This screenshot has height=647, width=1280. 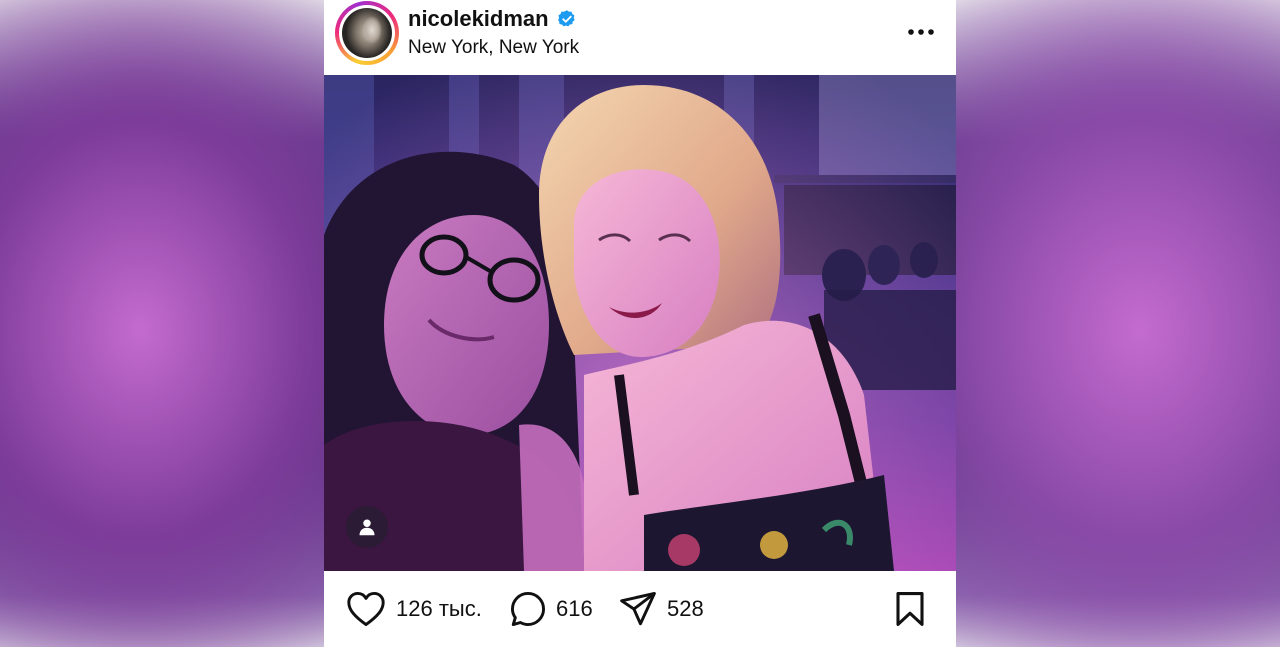 I want to click on like-button: 126 тыс., so click(x=414, y=609).